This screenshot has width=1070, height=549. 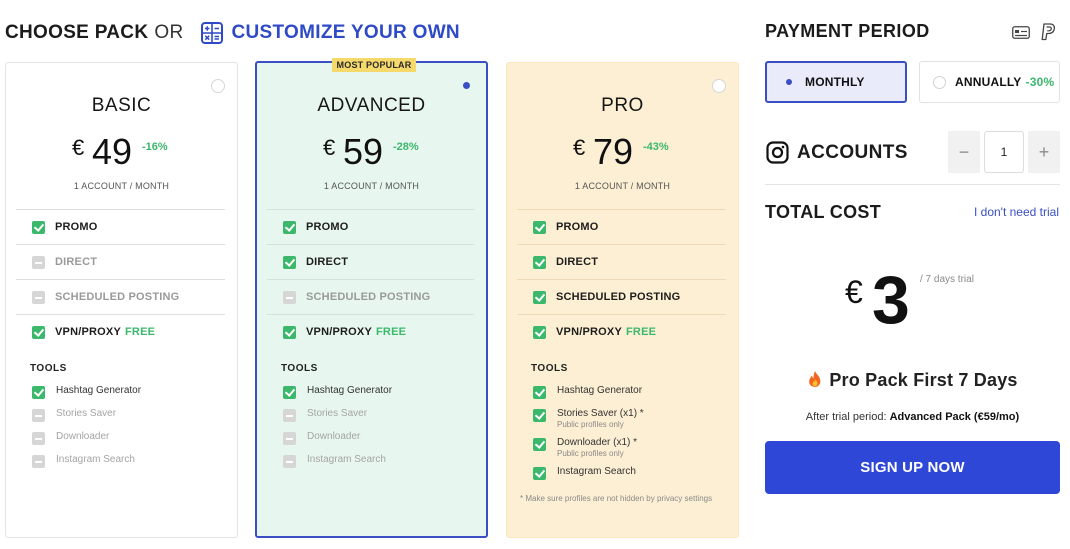 I want to click on total-currency: €, so click(x=854, y=292).